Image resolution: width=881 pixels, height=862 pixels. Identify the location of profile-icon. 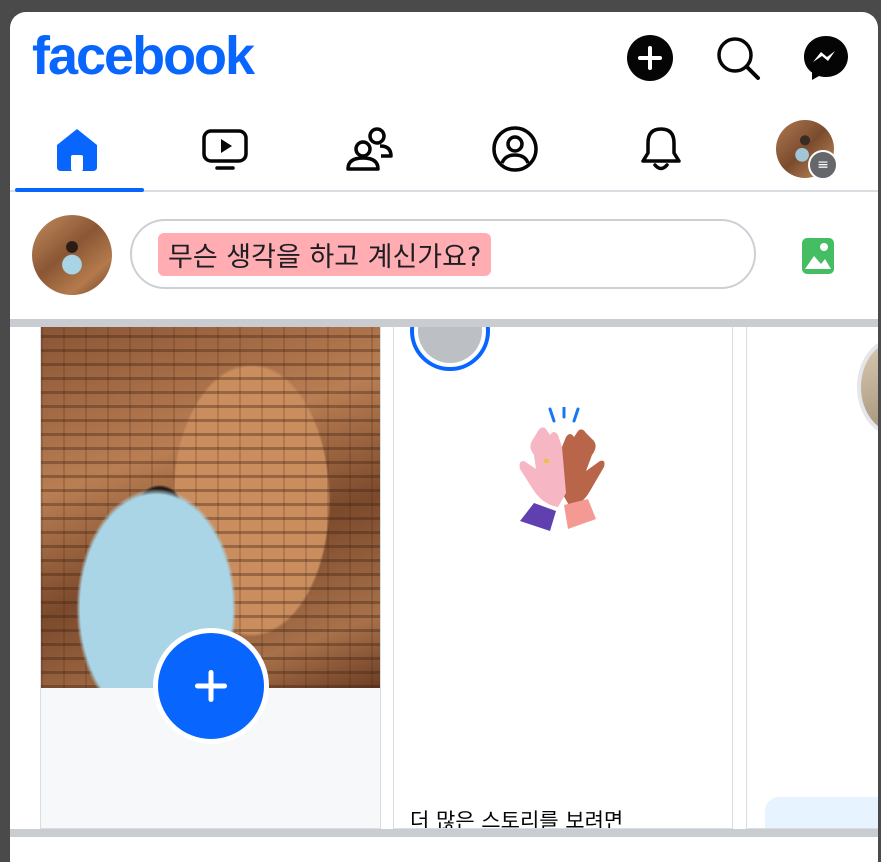
(515, 149).